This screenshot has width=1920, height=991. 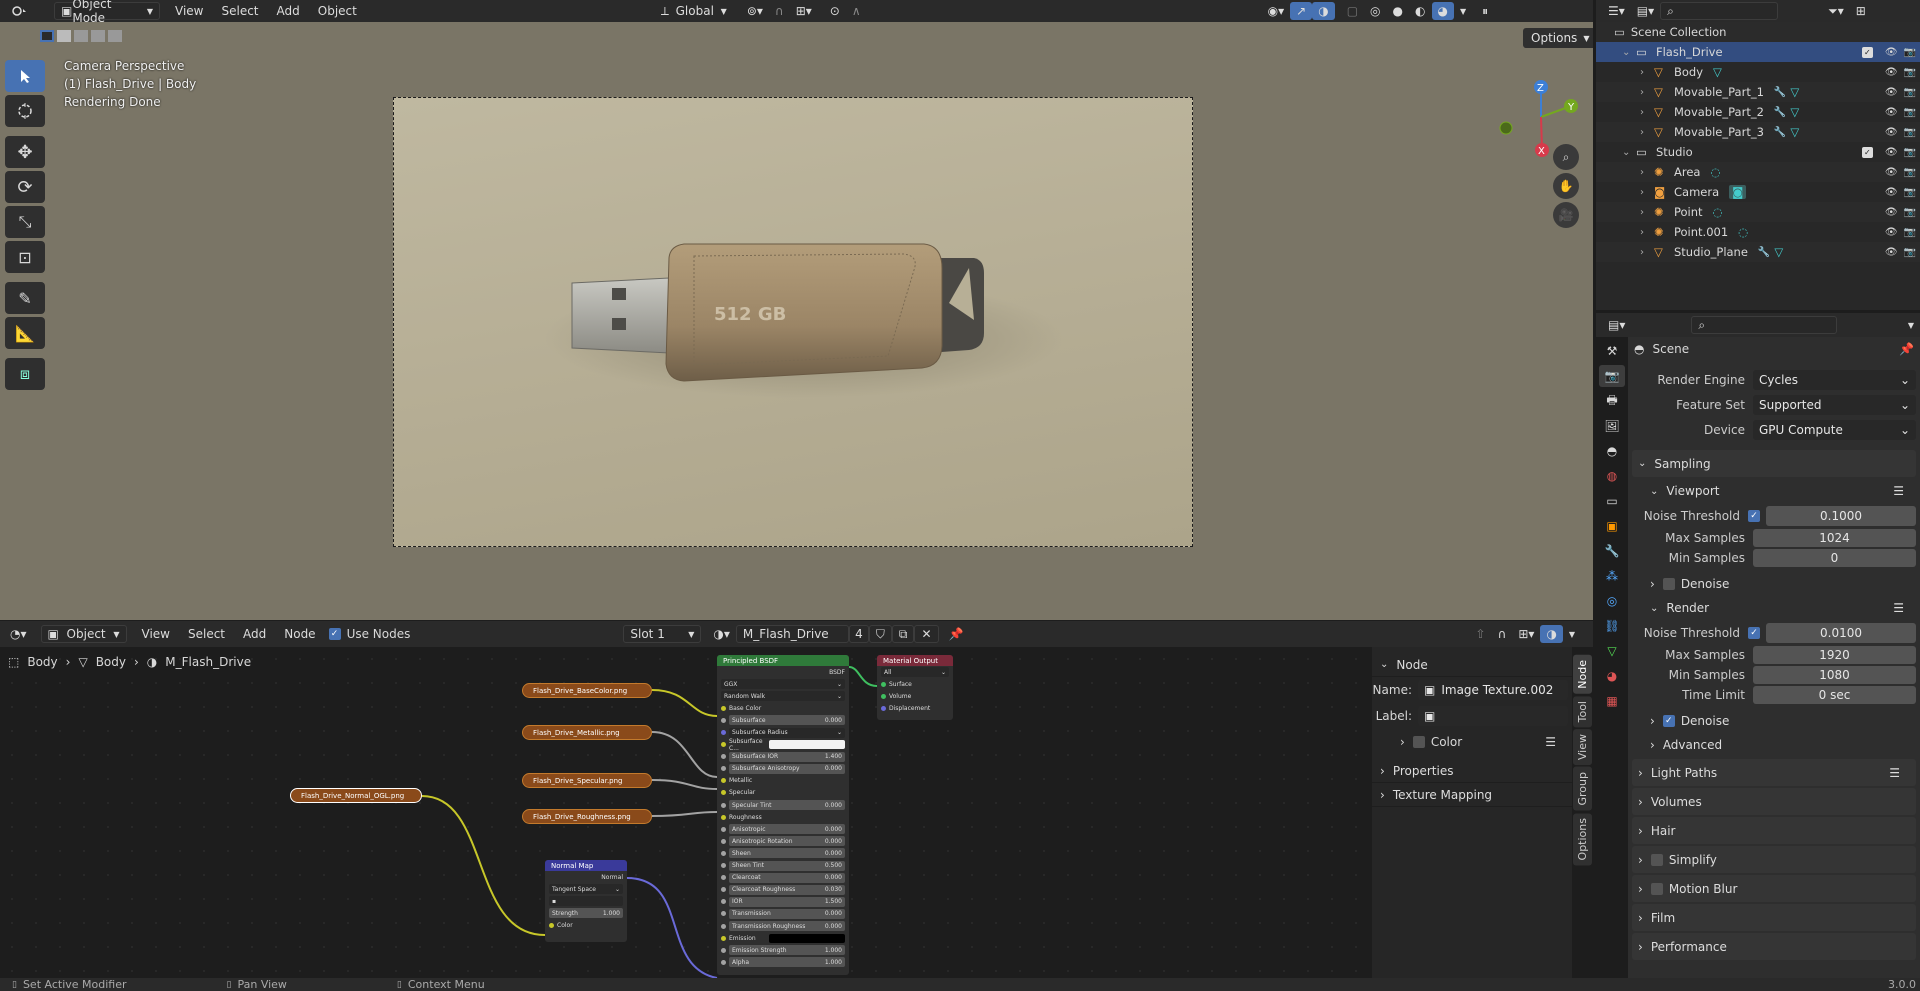 What do you see at coordinates (1442, 11) in the screenshot?
I see `shading-rendered: ◕` at bounding box center [1442, 11].